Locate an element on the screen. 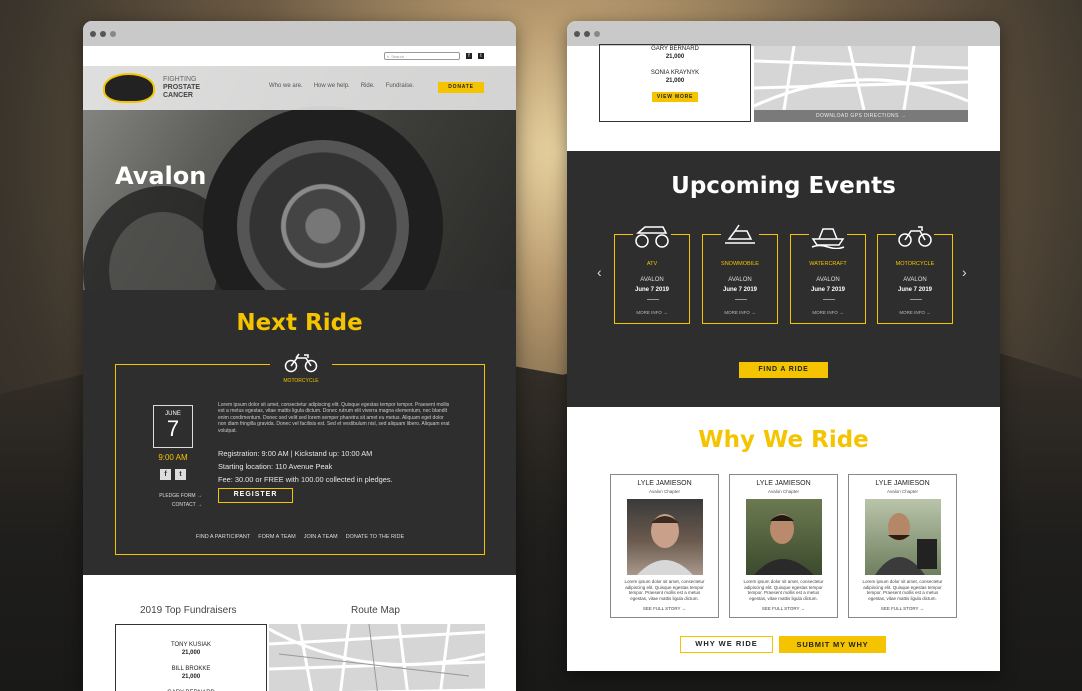  hero-photo-wheel is located at coordinates (323, 198).